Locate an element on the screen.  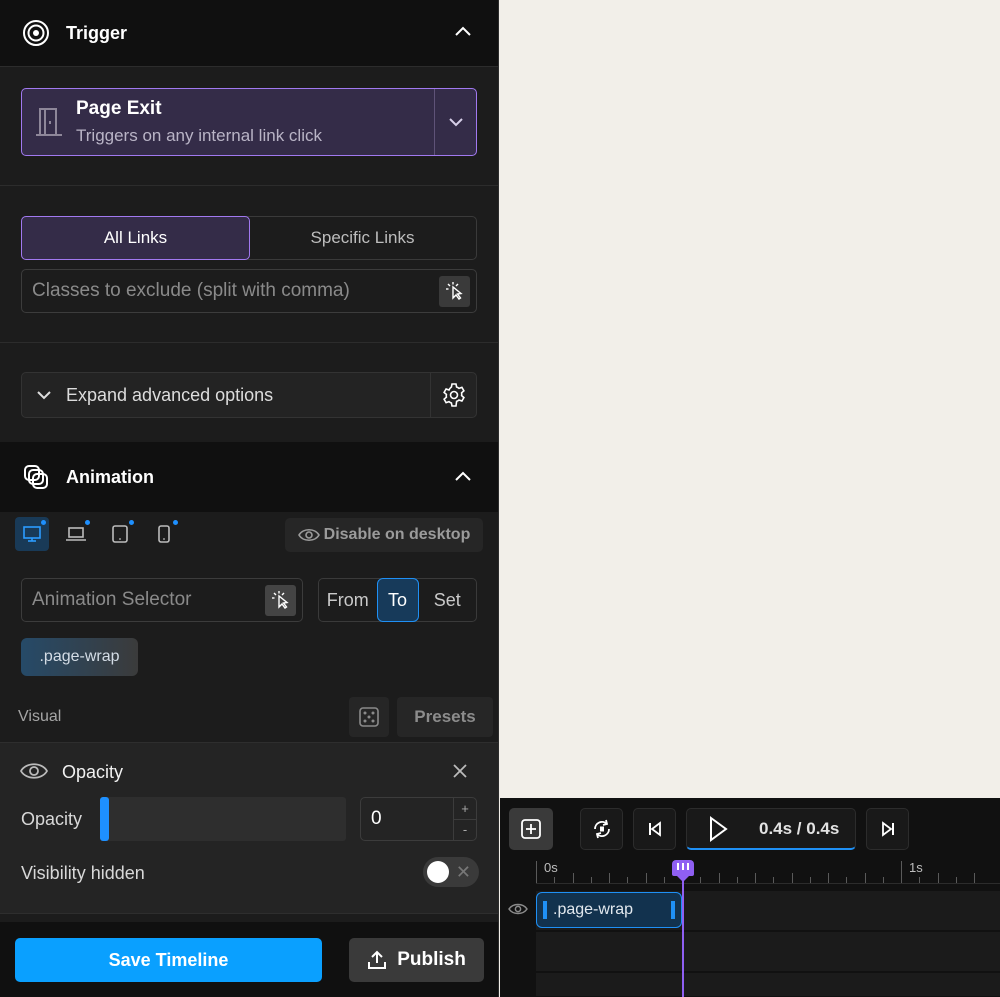
tablet-breakpoint-button is located at coordinates (120, 534).